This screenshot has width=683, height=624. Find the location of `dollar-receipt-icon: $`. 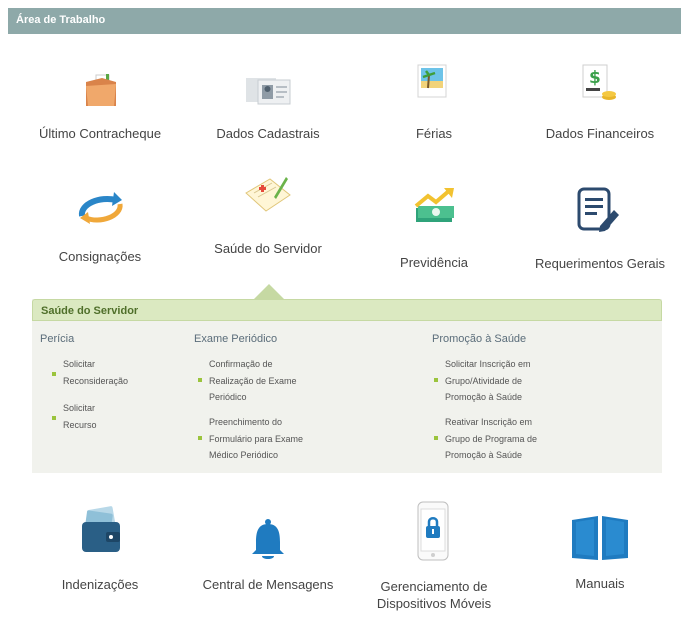

dollar-receipt-icon: $ is located at coordinates (599, 82).